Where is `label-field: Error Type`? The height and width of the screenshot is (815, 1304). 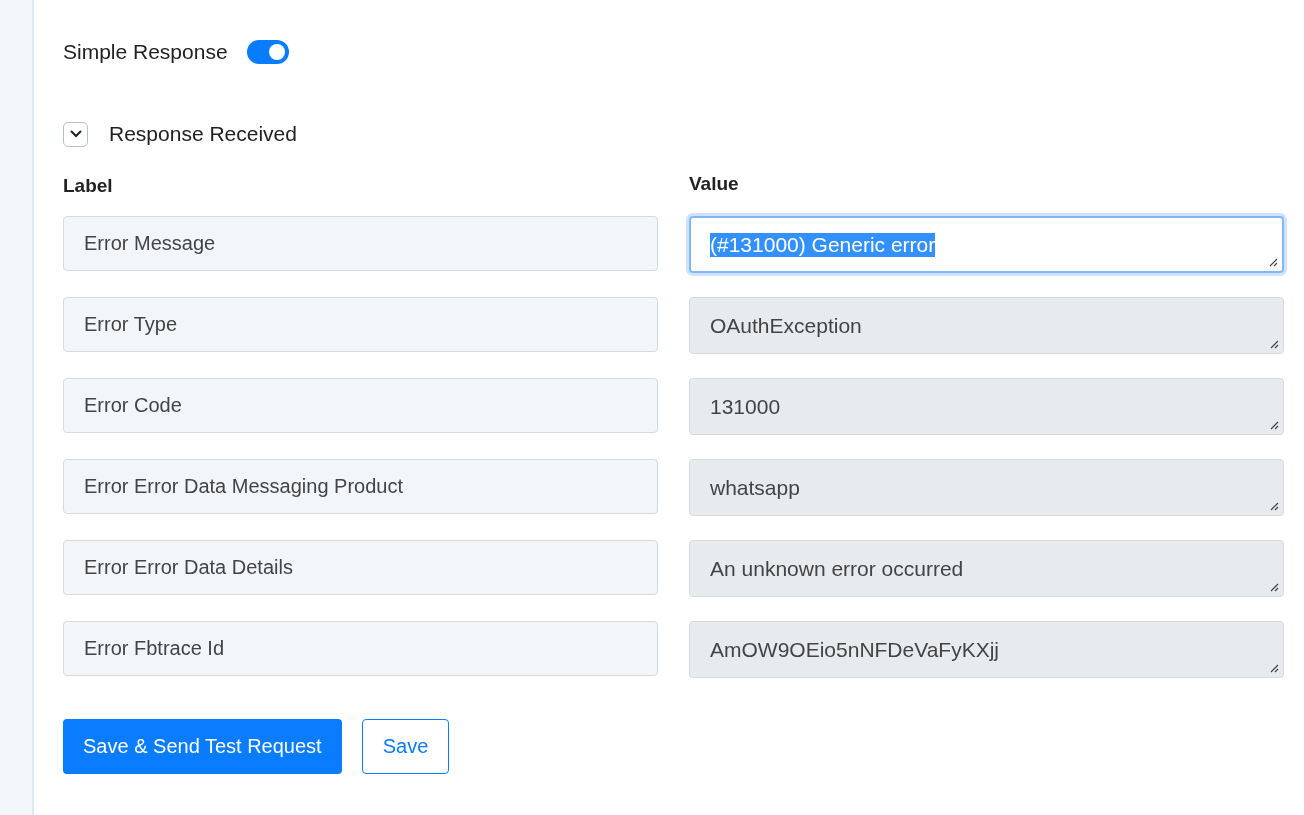 label-field: Error Type is located at coordinates (360, 324).